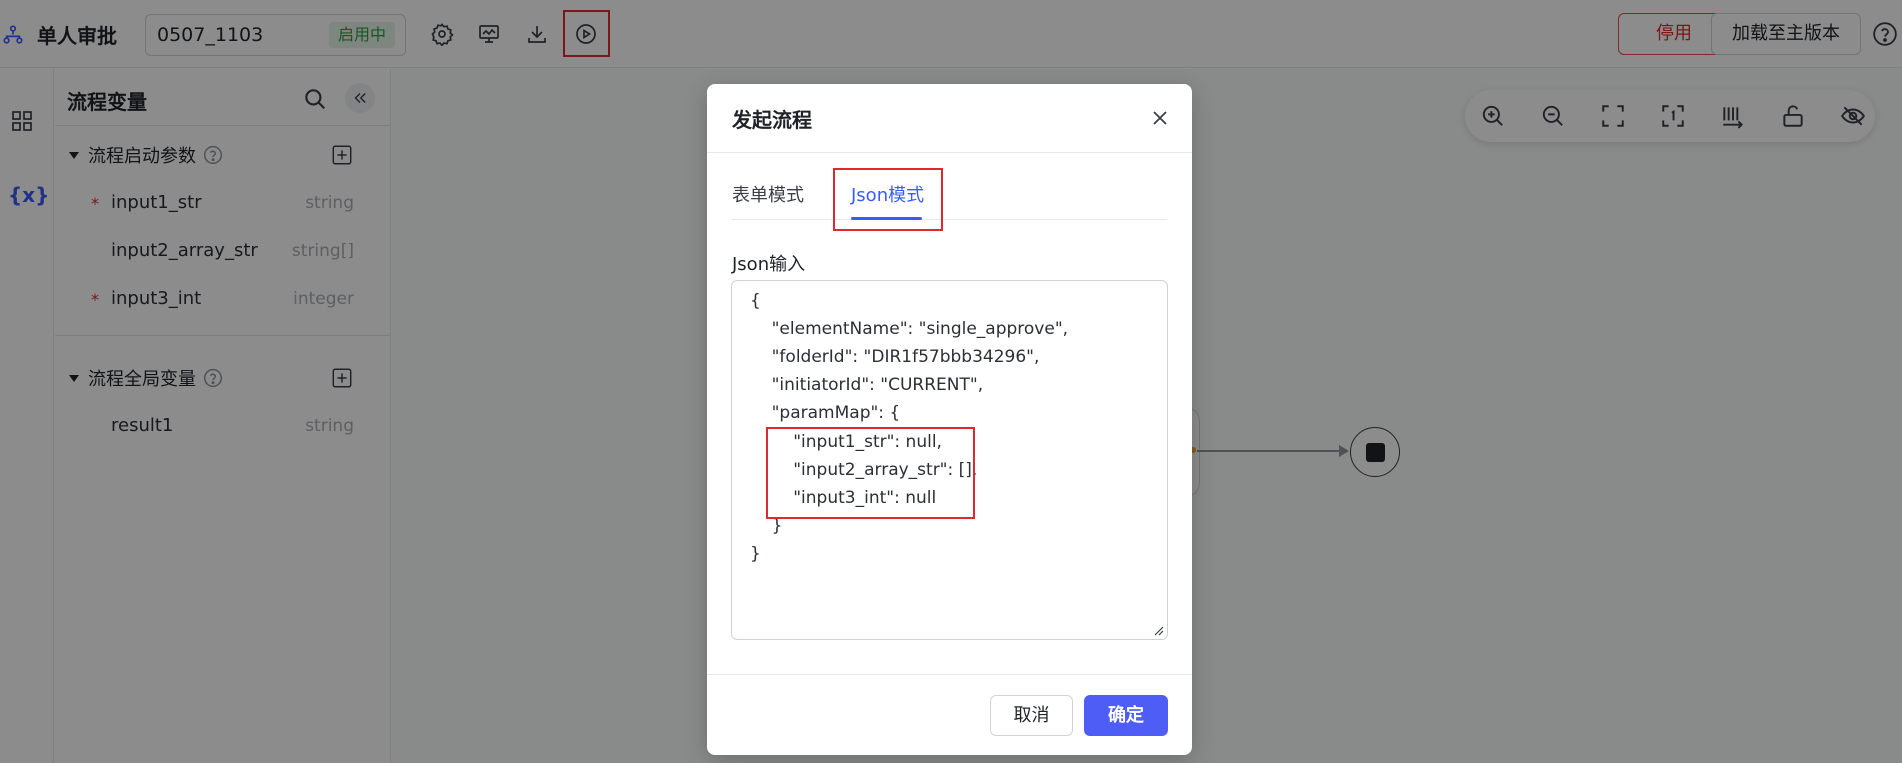  I want to click on param-map-highlight, so click(870, 473).